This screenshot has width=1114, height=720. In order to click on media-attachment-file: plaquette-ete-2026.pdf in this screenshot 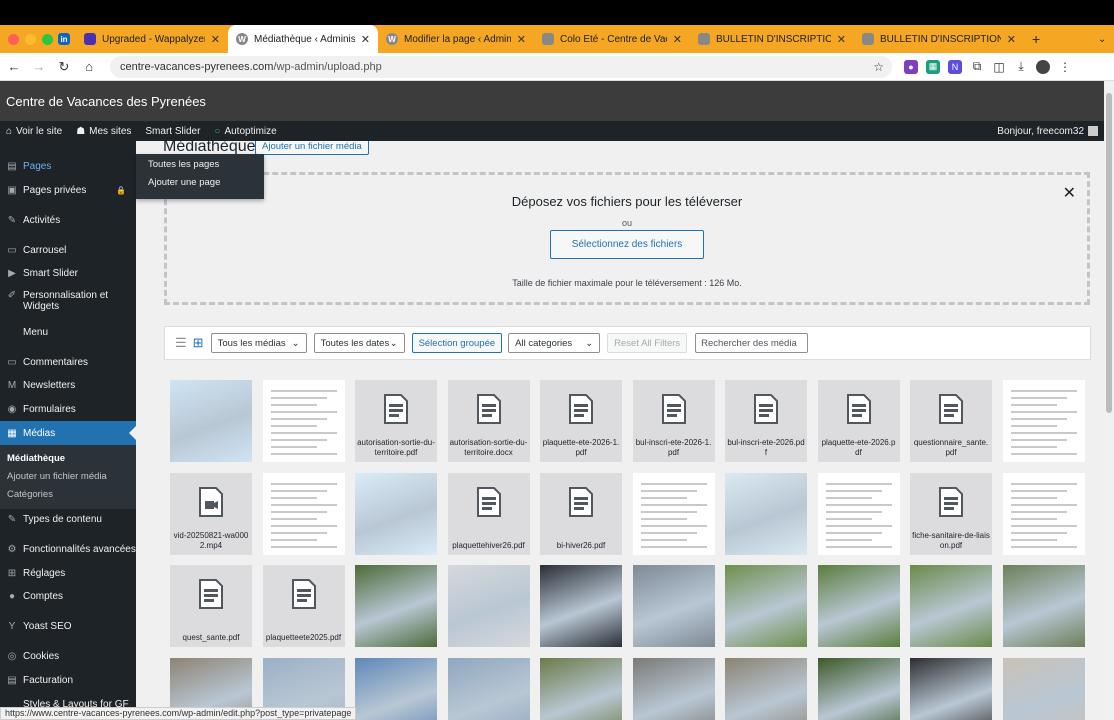, I will do `click(858, 421)`.